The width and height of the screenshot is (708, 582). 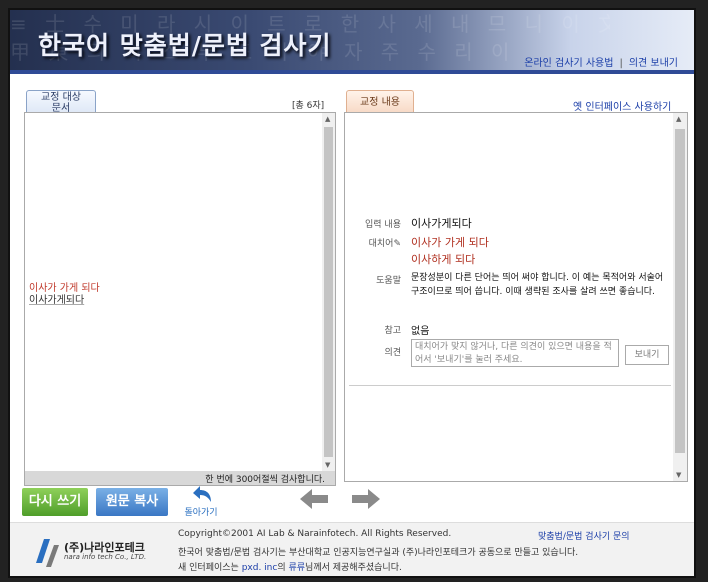 What do you see at coordinates (441, 223) in the screenshot?
I see `input-value: 이사가게되다` at bounding box center [441, 223].